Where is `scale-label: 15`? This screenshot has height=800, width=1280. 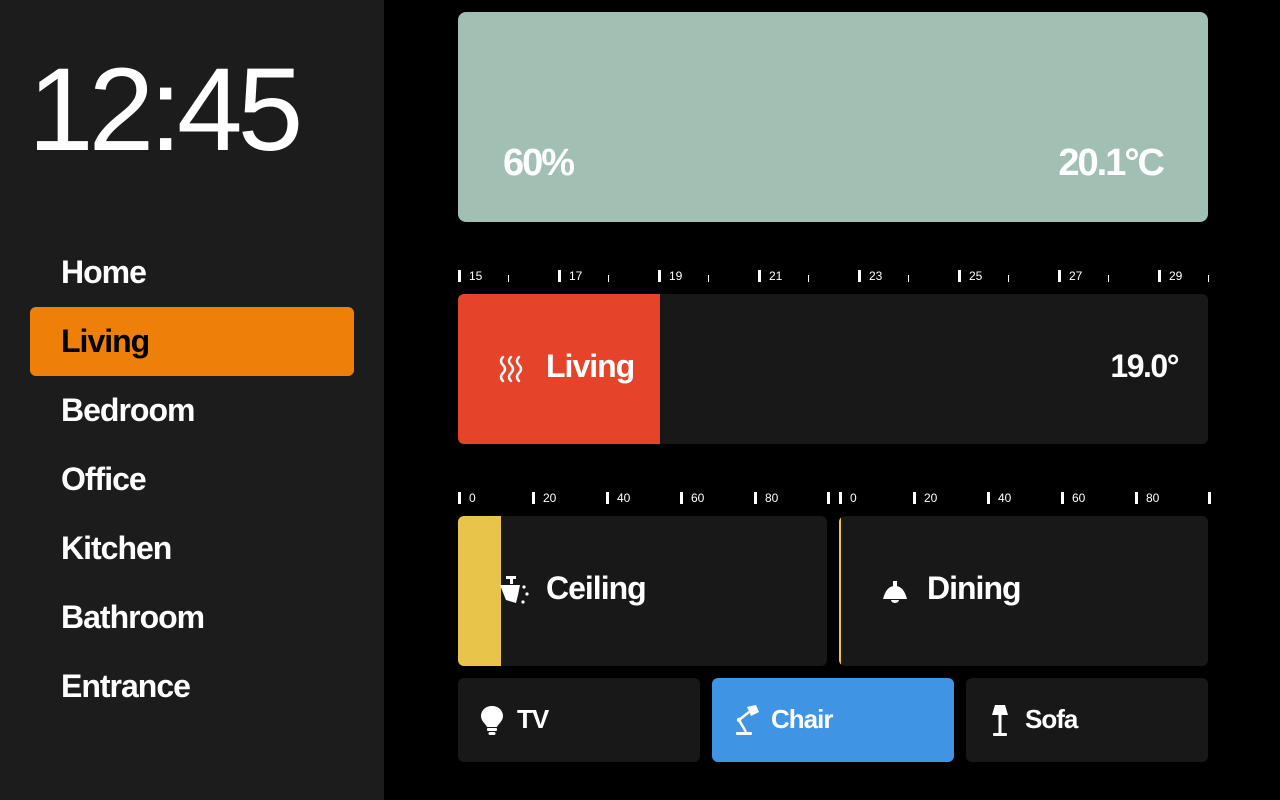
scale-label: 15 is located at coordinates (476, 276).